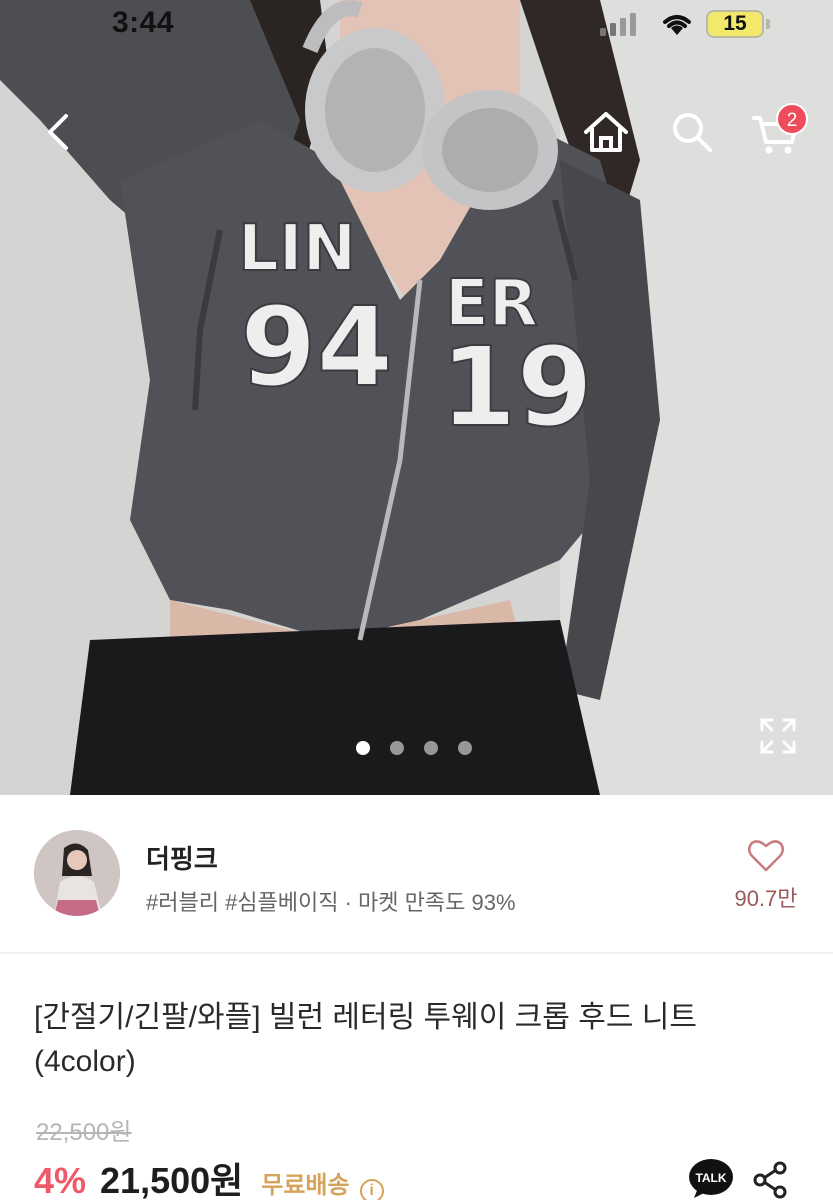  What do you see at coordinates (516, 387) in the screenshot?
I see `svg-text: 19` at bounding box center [516, 387].